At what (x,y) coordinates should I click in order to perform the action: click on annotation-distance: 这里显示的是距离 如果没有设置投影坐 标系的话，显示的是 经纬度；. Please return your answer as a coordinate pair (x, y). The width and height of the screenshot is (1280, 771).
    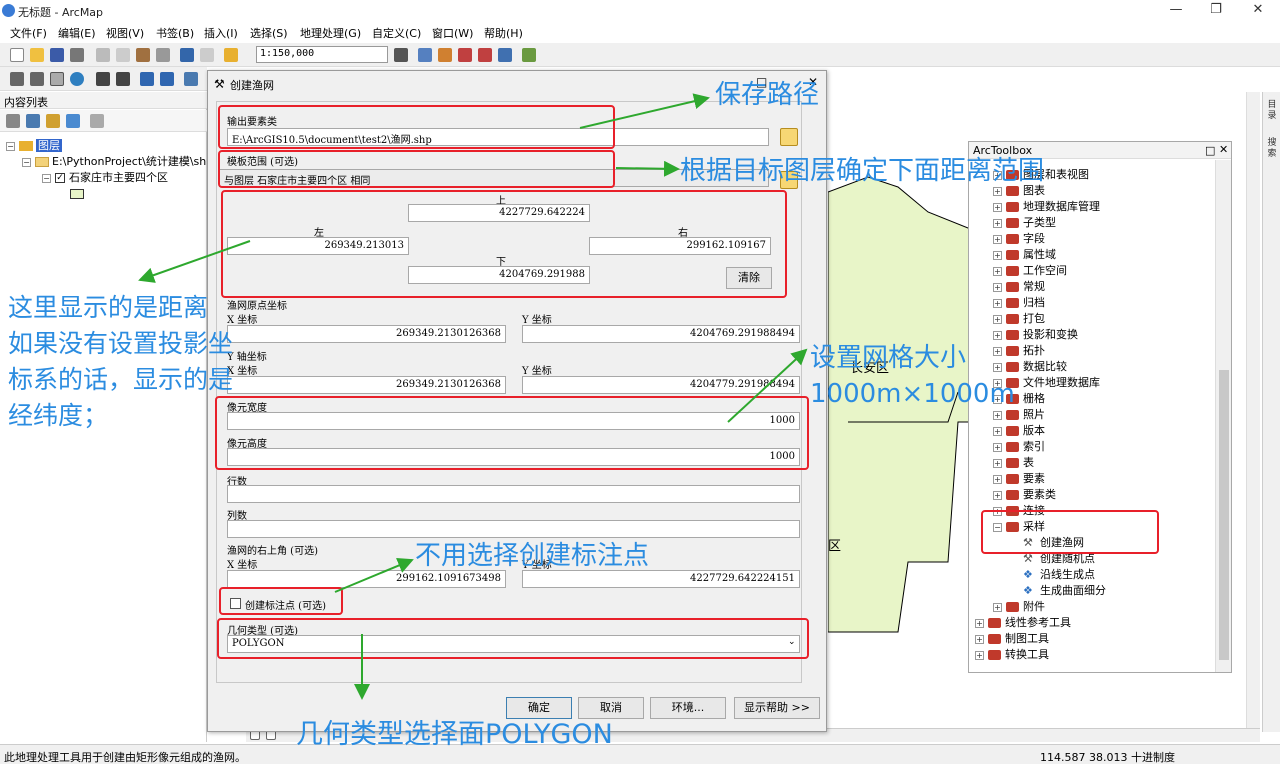
    Looking at the image, I should click on (121, 361).